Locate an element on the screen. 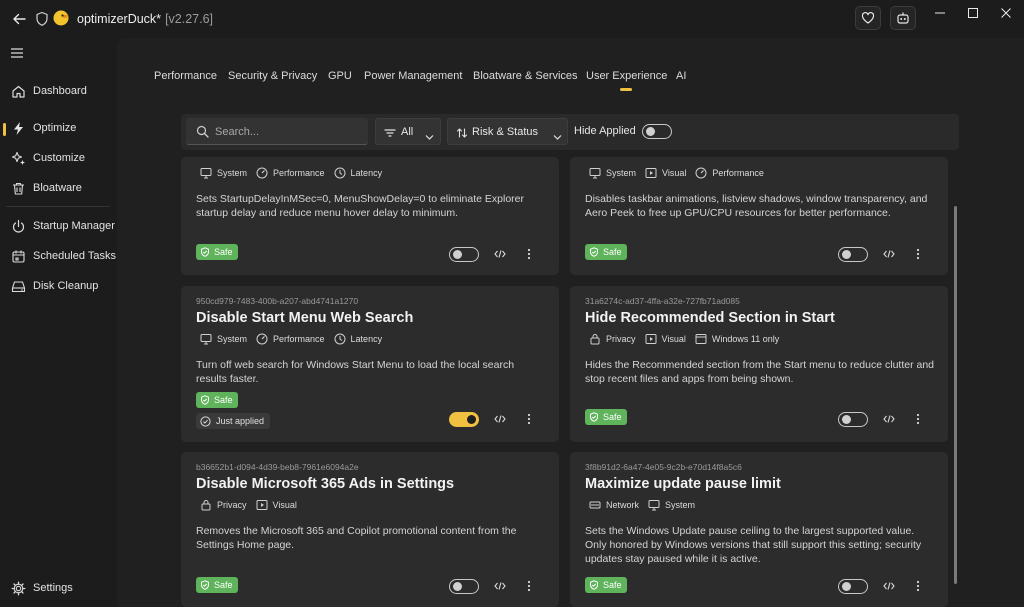  sidebar-item-bloatware: Bloatware is located at coordinates (58, 189).